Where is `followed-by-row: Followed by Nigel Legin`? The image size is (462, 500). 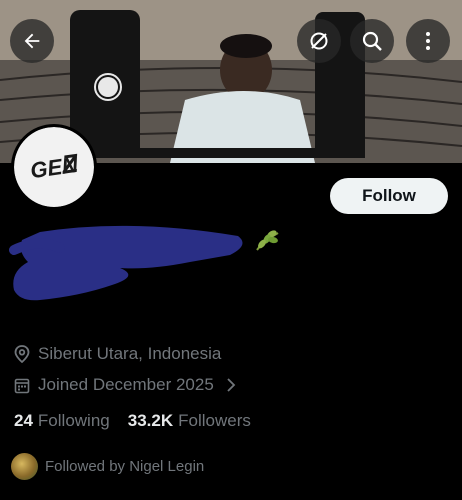
followed-by-row: Followed by Nigel Legin is located at coordinates (107, 466).